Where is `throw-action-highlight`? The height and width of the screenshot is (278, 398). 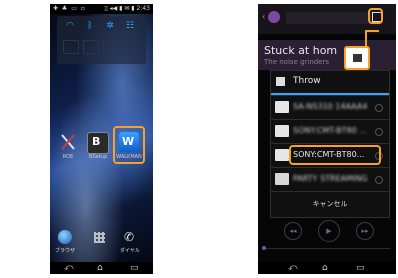
throw-action-highlight is located at coordinates (375, 16).